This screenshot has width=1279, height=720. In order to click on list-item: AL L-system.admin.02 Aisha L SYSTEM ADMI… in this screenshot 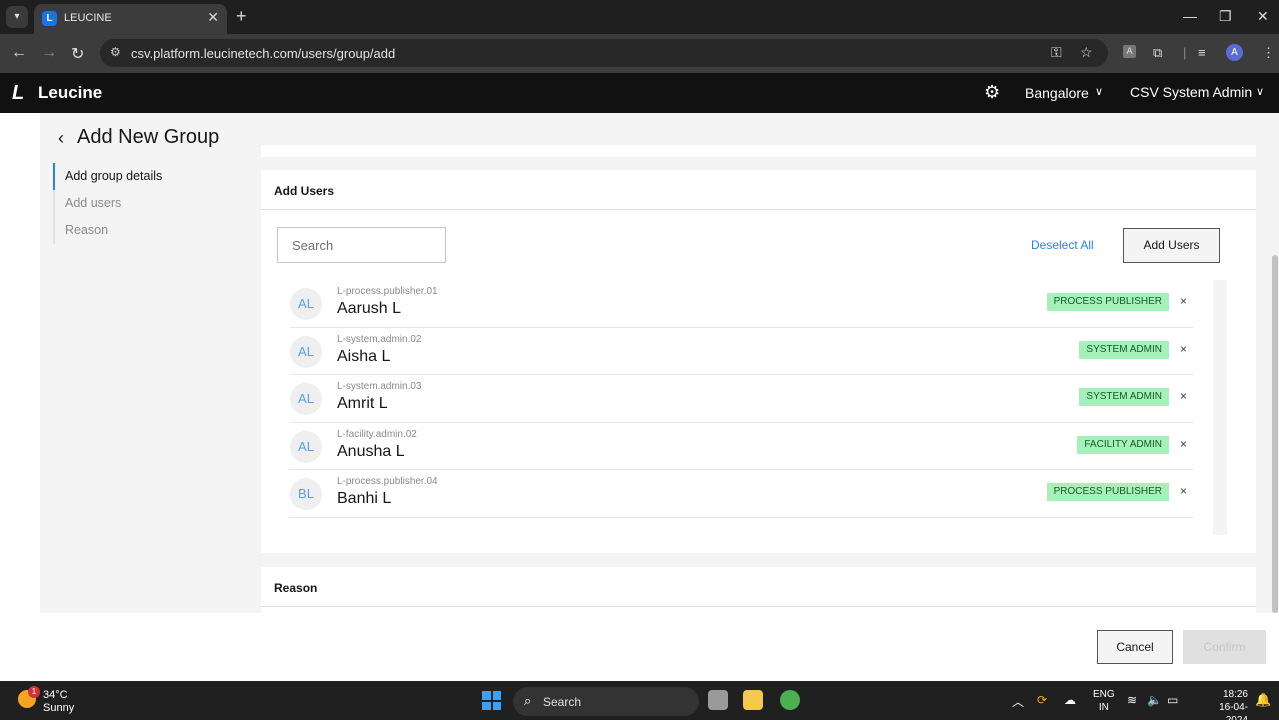, I will do `click(741, 351)`.